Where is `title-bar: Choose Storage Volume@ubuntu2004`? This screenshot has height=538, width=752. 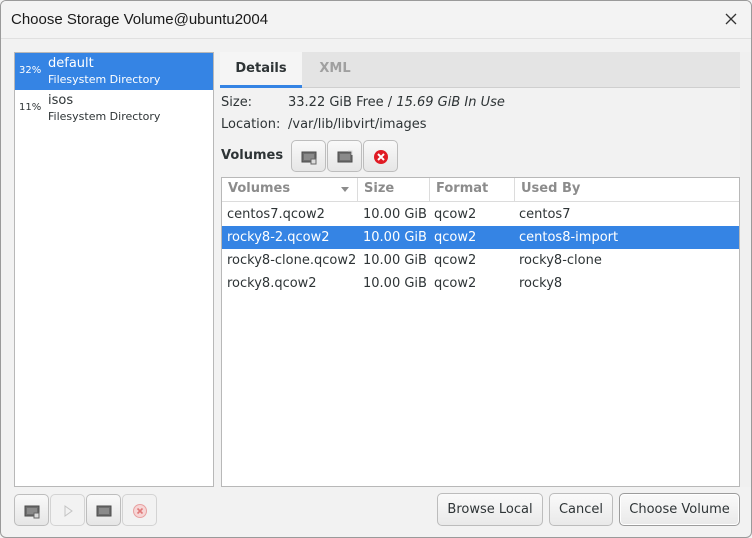
title-bar: Choose Storage Volume@ubuntu2004 is located at coordinates (376, 20).